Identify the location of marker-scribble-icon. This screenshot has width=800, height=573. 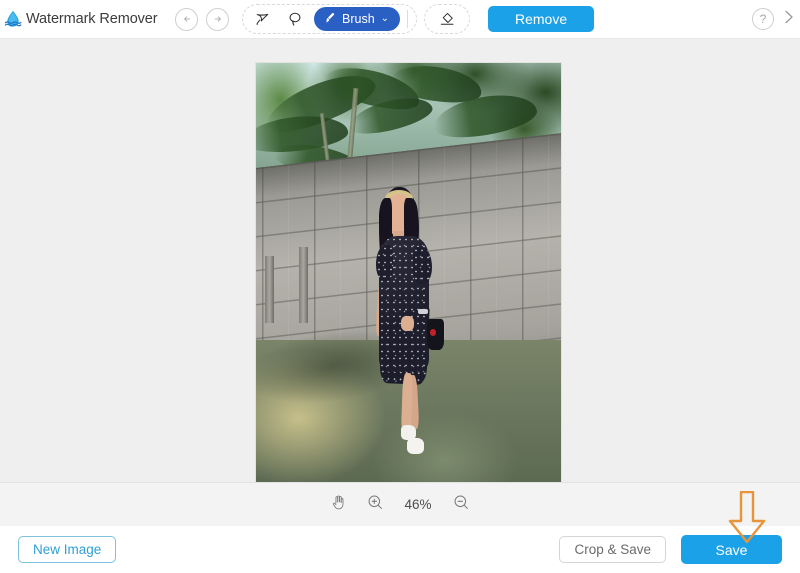
(263, 19).